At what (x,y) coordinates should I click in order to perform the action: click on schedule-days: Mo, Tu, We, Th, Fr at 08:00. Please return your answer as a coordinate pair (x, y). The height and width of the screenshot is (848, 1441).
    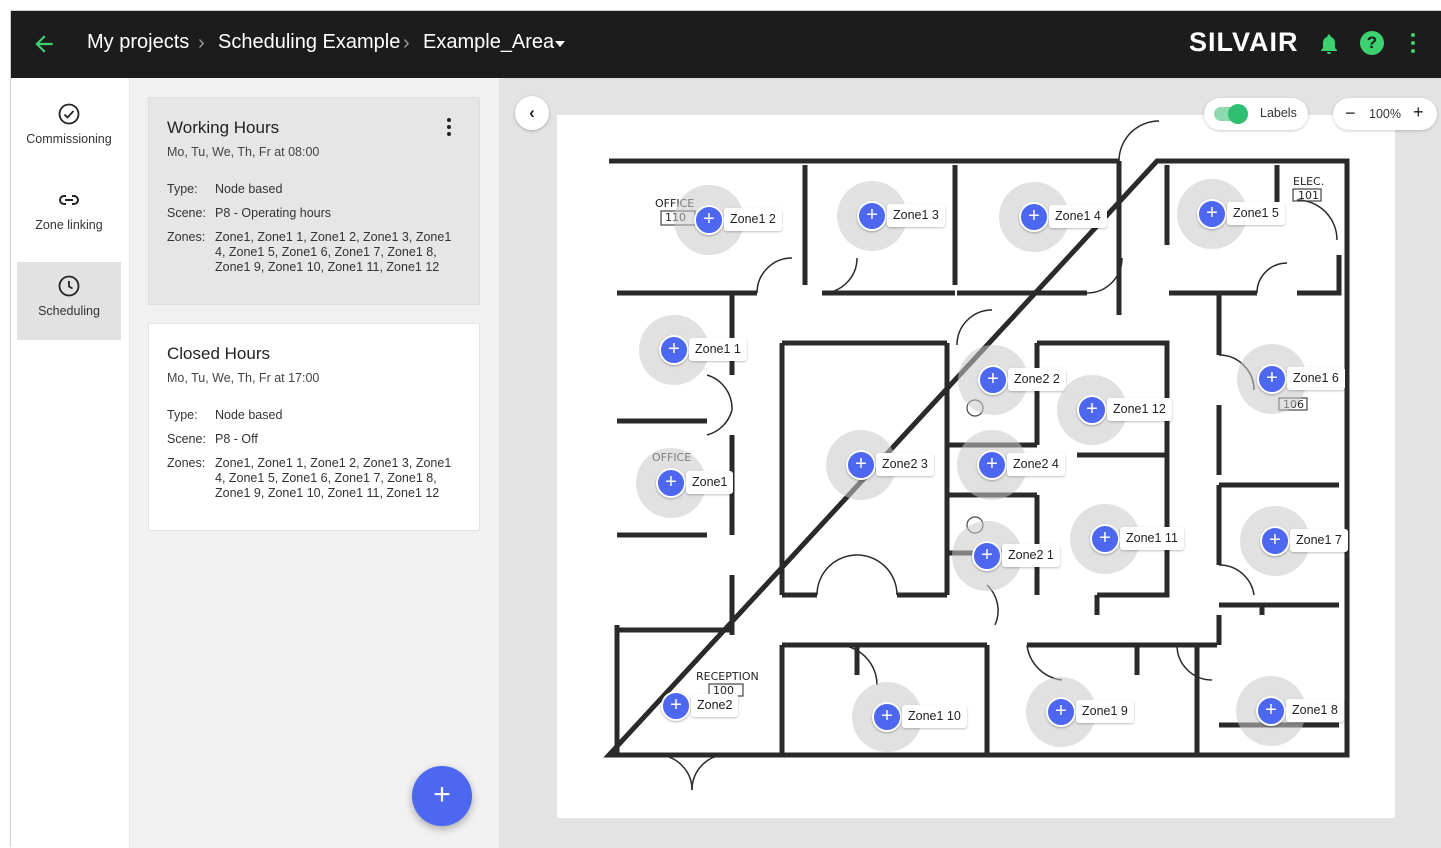
    Looking at the image, I should click on (243, 152).